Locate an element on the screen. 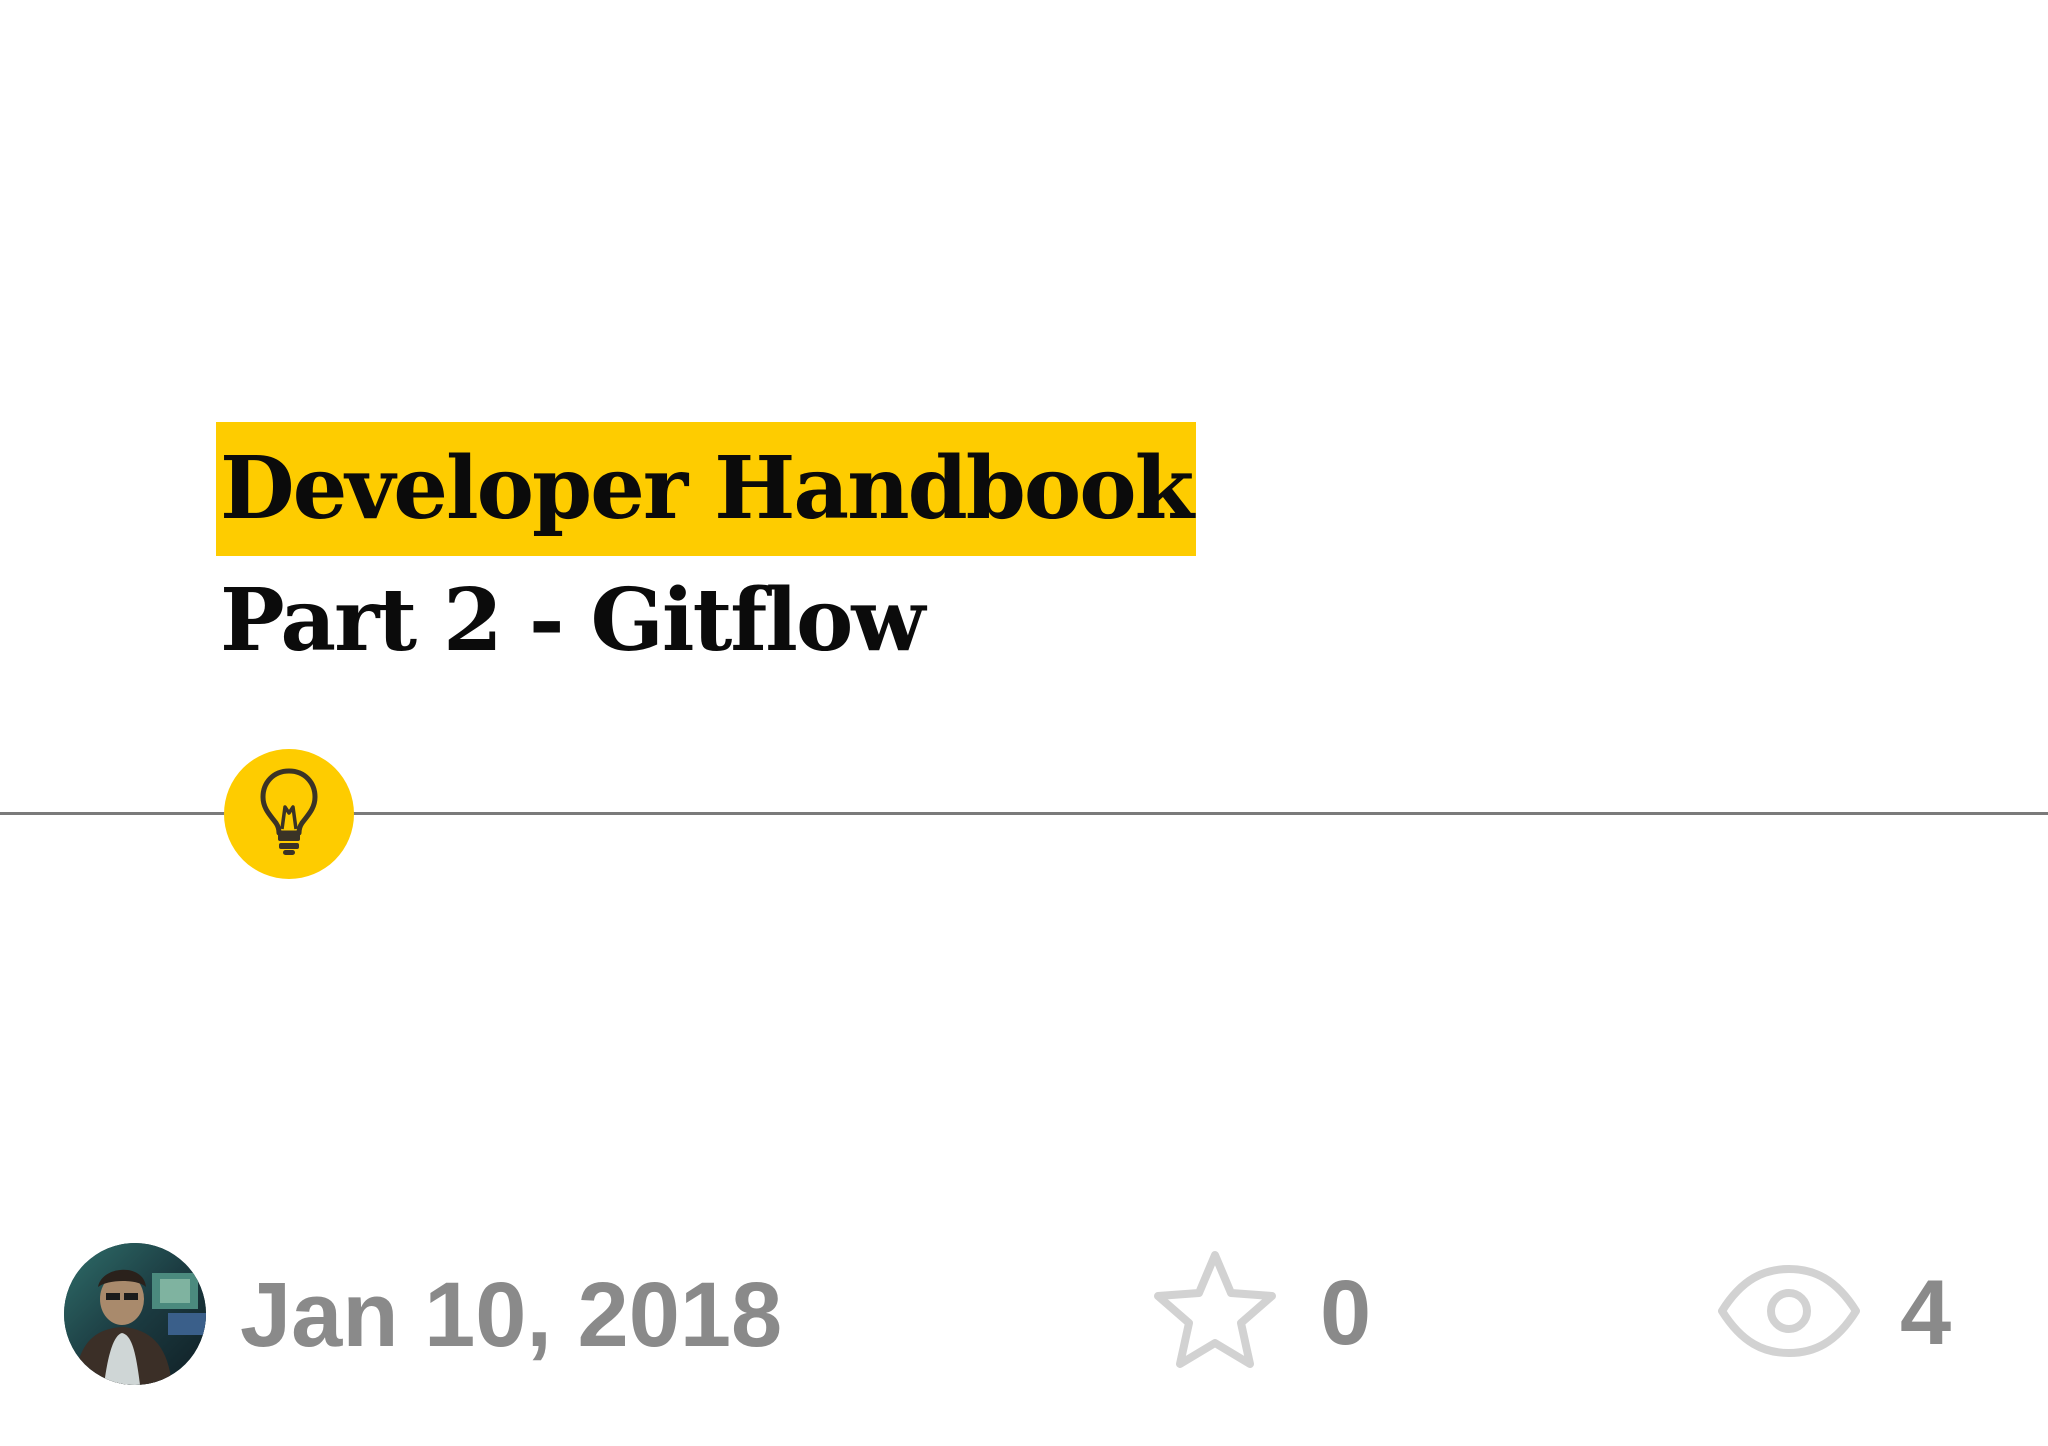  post-subtitle: Part 2 - Gitflow is located at coordinates (706, 621).